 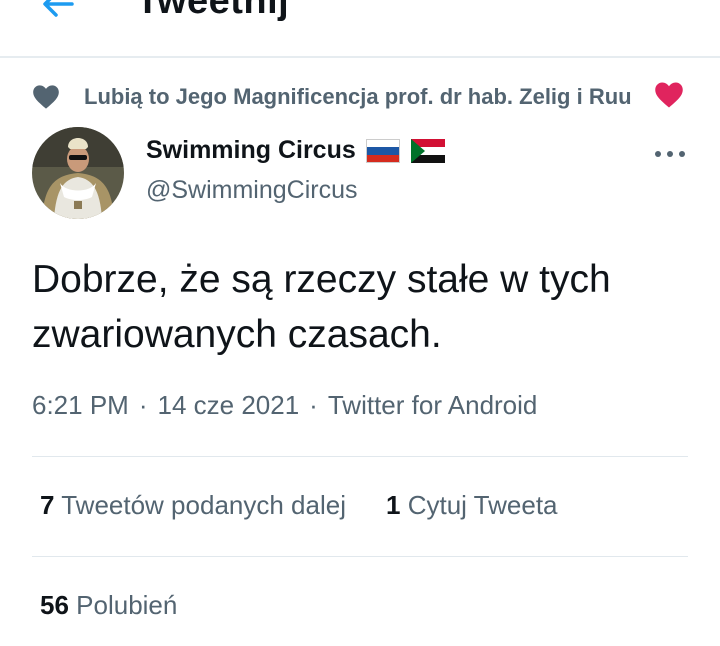 What do you see at coordinates (427, 150) in the screenshot?
I see `sudan-flag` at bounding box center [427, 150].